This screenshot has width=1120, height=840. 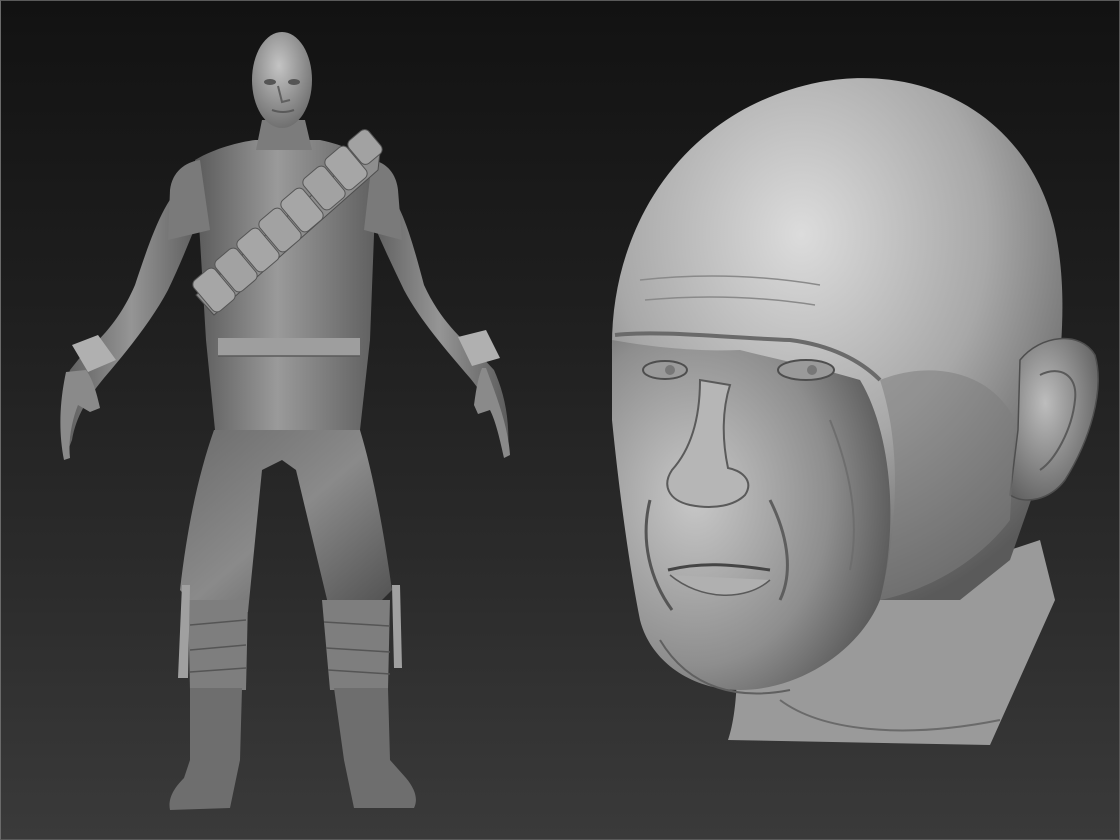 What do you see at coordinates (1054, 419) in the screenshot?
I see `ear` at bounding box center [1054, 419].